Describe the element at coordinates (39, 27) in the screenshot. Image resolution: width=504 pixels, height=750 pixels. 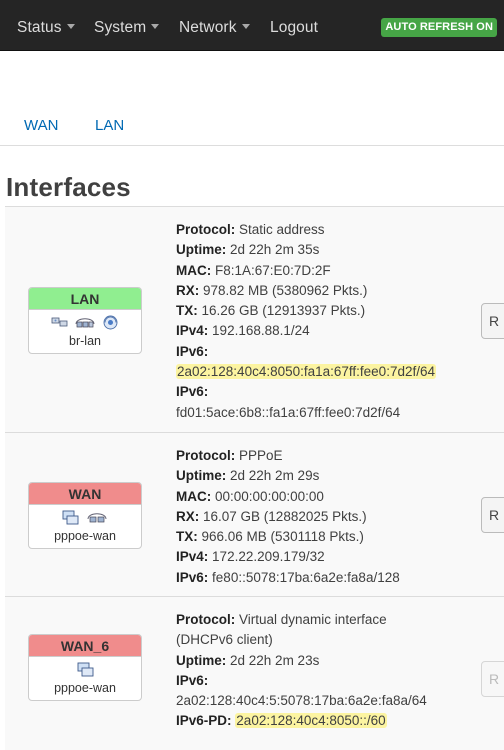
I see `nav-status-label: Status` at that location.